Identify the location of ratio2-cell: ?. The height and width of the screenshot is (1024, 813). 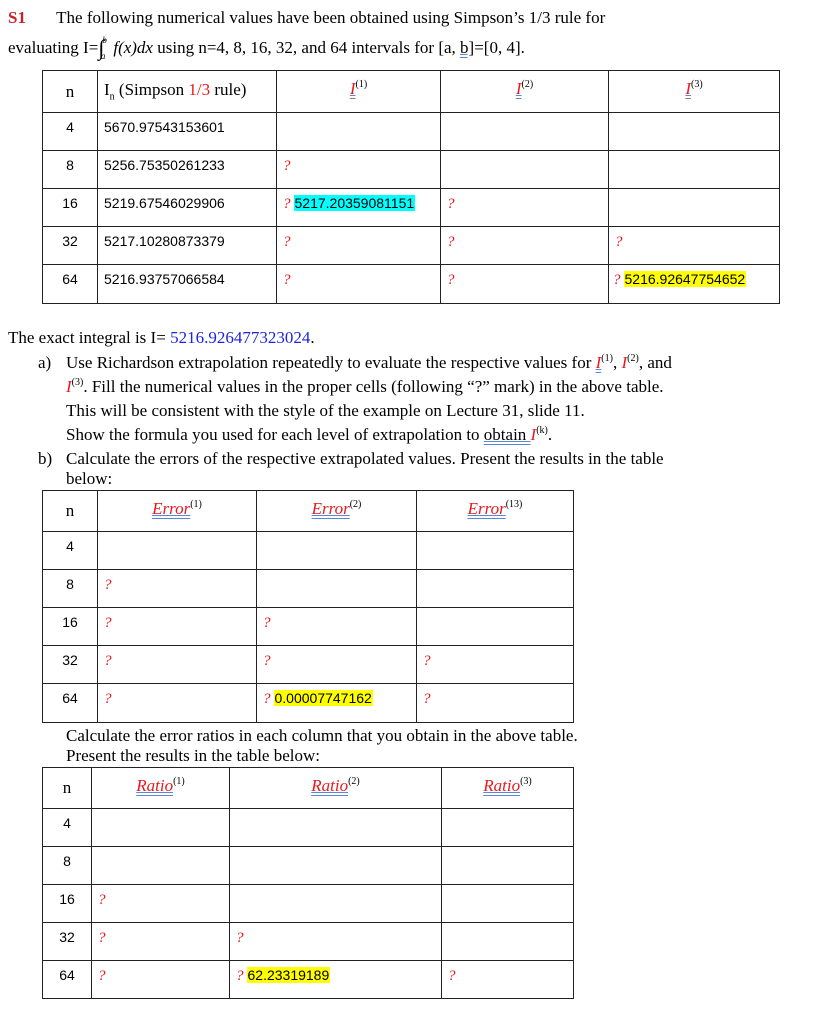
(335, 941).